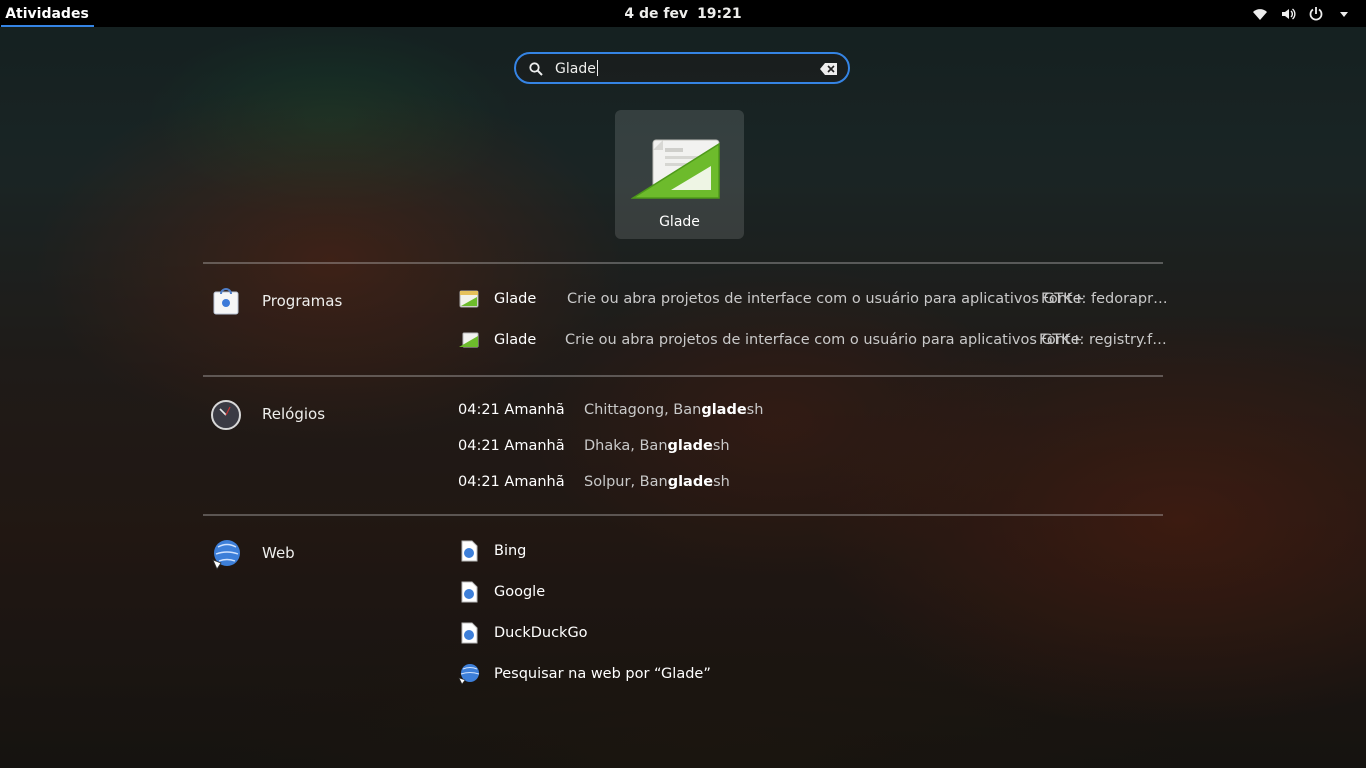 The image size is (1366, 768). I want to click on provider-name-clocks: Relógios, so click(293, 414).